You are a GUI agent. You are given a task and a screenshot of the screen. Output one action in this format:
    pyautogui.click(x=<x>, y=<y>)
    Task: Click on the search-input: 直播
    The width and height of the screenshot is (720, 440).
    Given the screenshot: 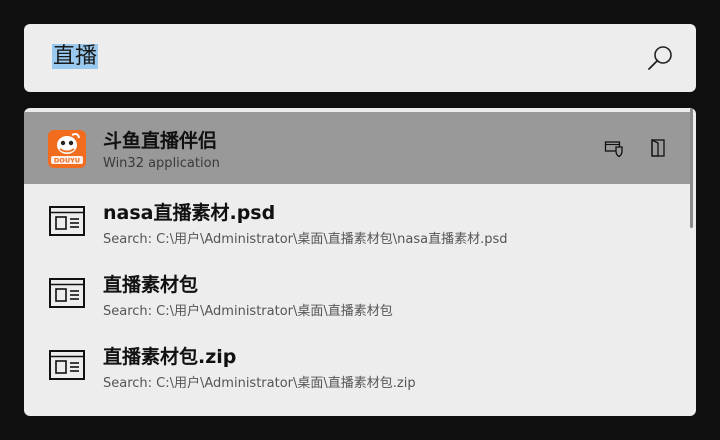 What is the action you would take?
    pyautogui.click(x=75, y=57)
    